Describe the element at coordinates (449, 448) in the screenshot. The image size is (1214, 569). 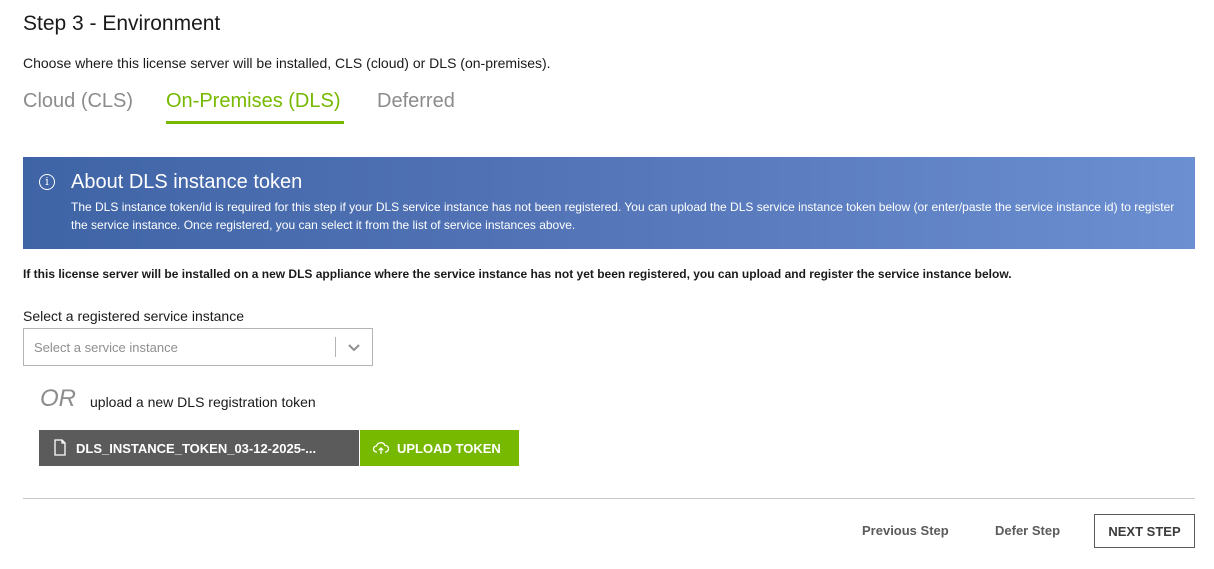
I see `upload-token-label: UPLOAD TOKEN` at that location.